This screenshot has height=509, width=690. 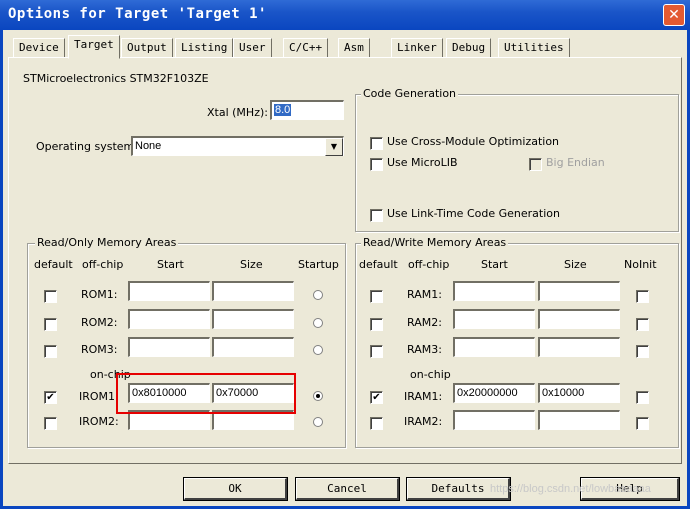 I want to click on tab-device: Device, so click(x=39, y=47).